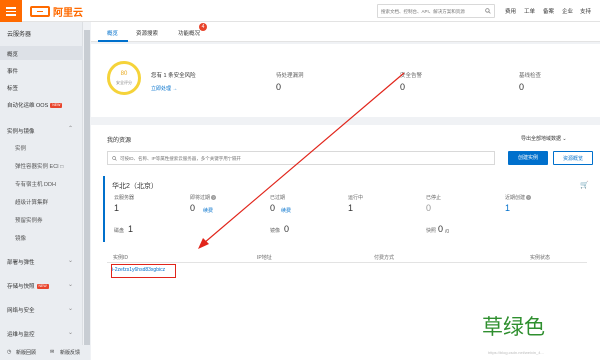  Describe the element at coordinates (286, 210) in the screenshot. I see `renew-link-expired: 续费` at that location.